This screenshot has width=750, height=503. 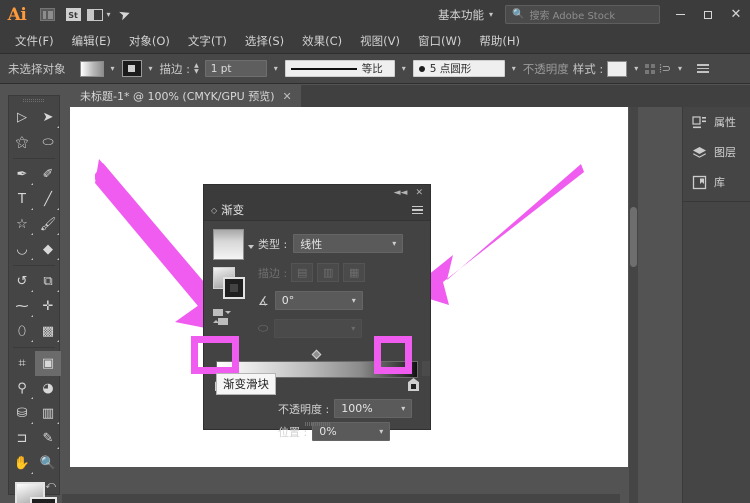 What do you see at coordinates (323, 68) in the screenshot?
I see `stroke-profile-preview-icon` at bounding box center [323, 68].